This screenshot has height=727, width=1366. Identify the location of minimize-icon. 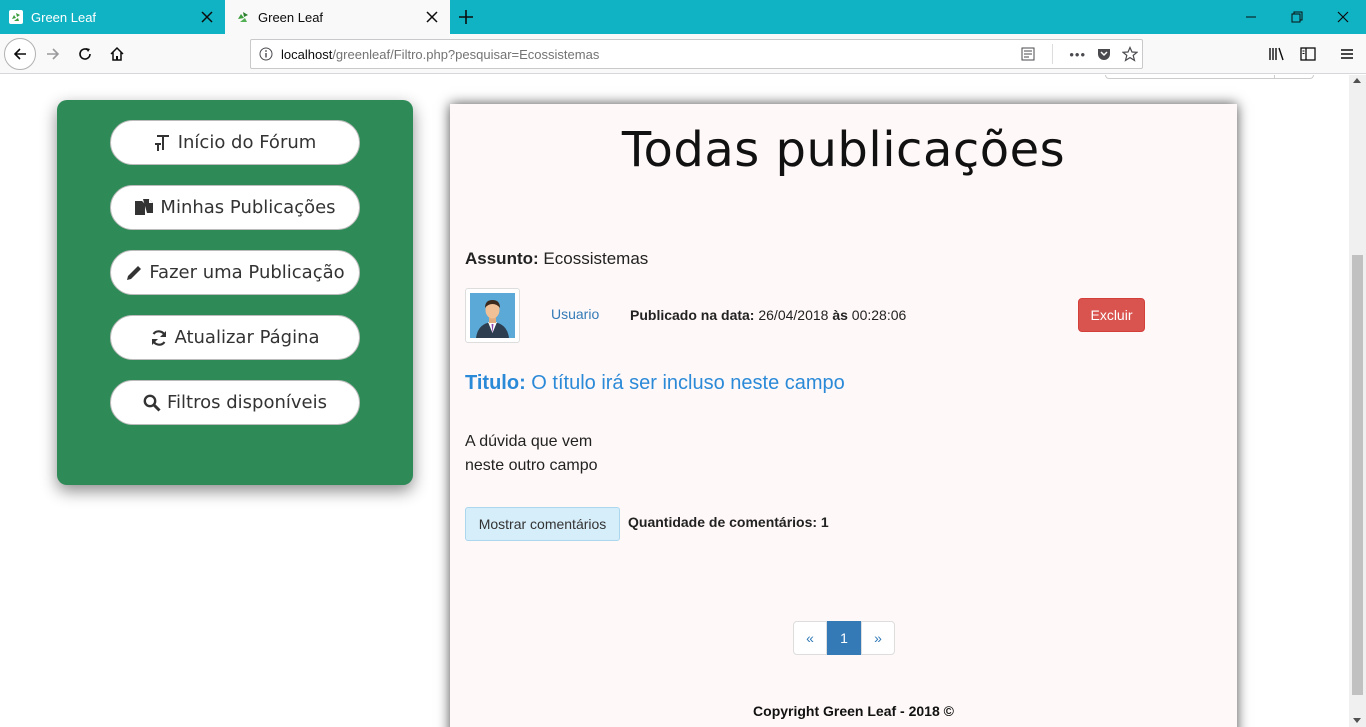
(1251, 17).